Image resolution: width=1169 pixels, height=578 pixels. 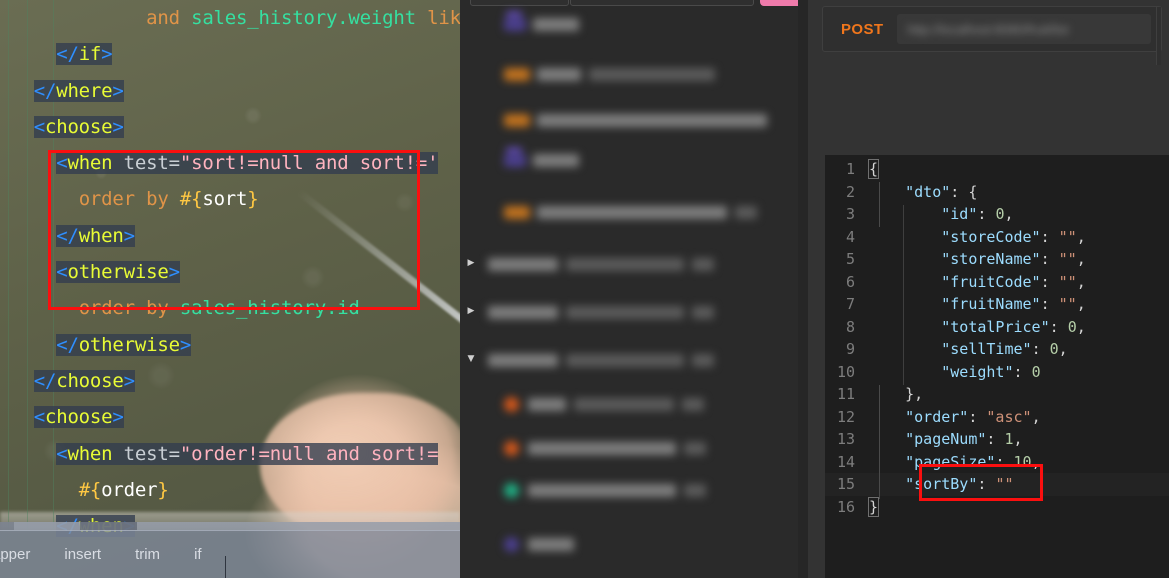 What do you see at coordinates (997, 214) in the screenshot?
I see `json-line: 3 "id": 0,` at bounding box center [997, 214].